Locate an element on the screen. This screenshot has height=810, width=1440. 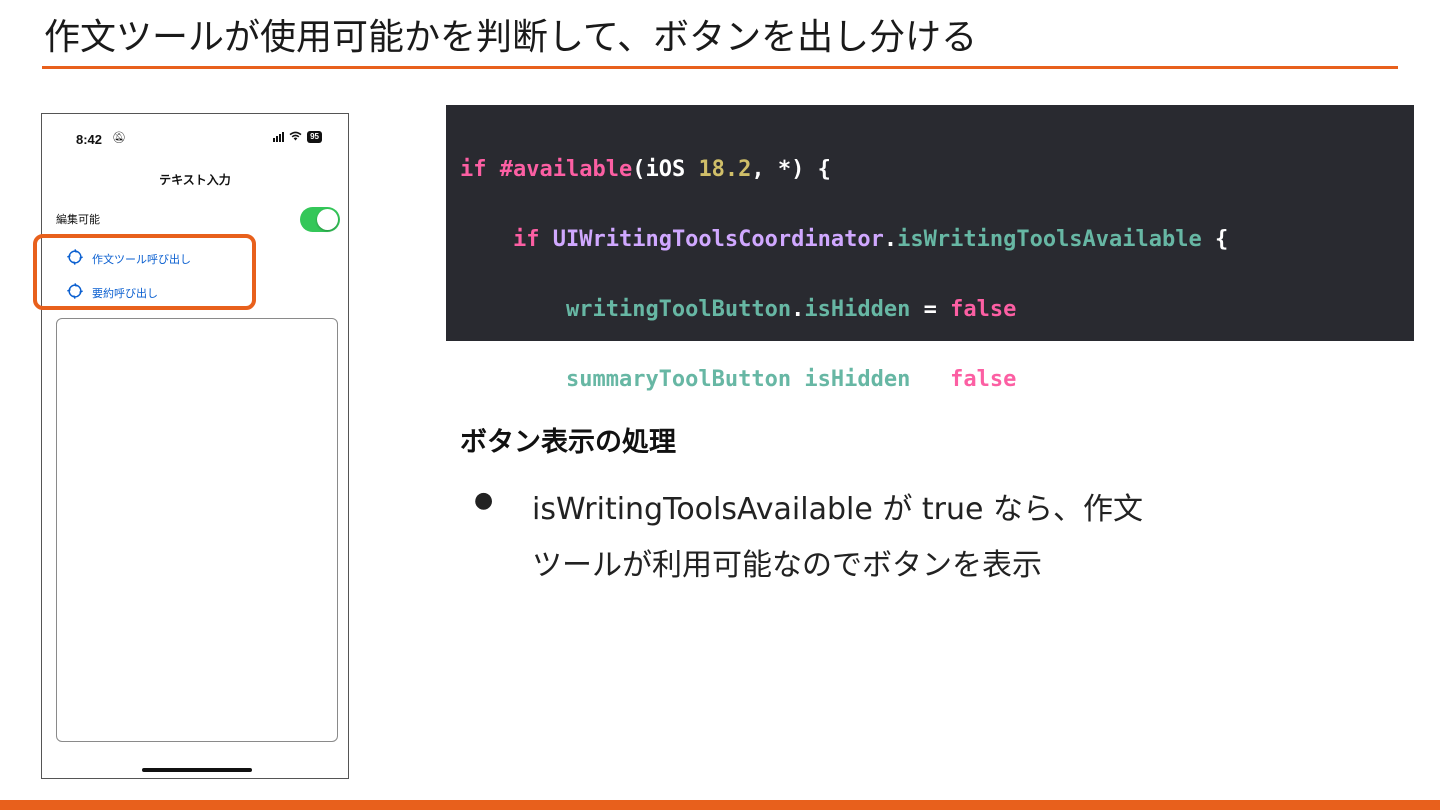
text-input-area is located at coordinates (197, 530).